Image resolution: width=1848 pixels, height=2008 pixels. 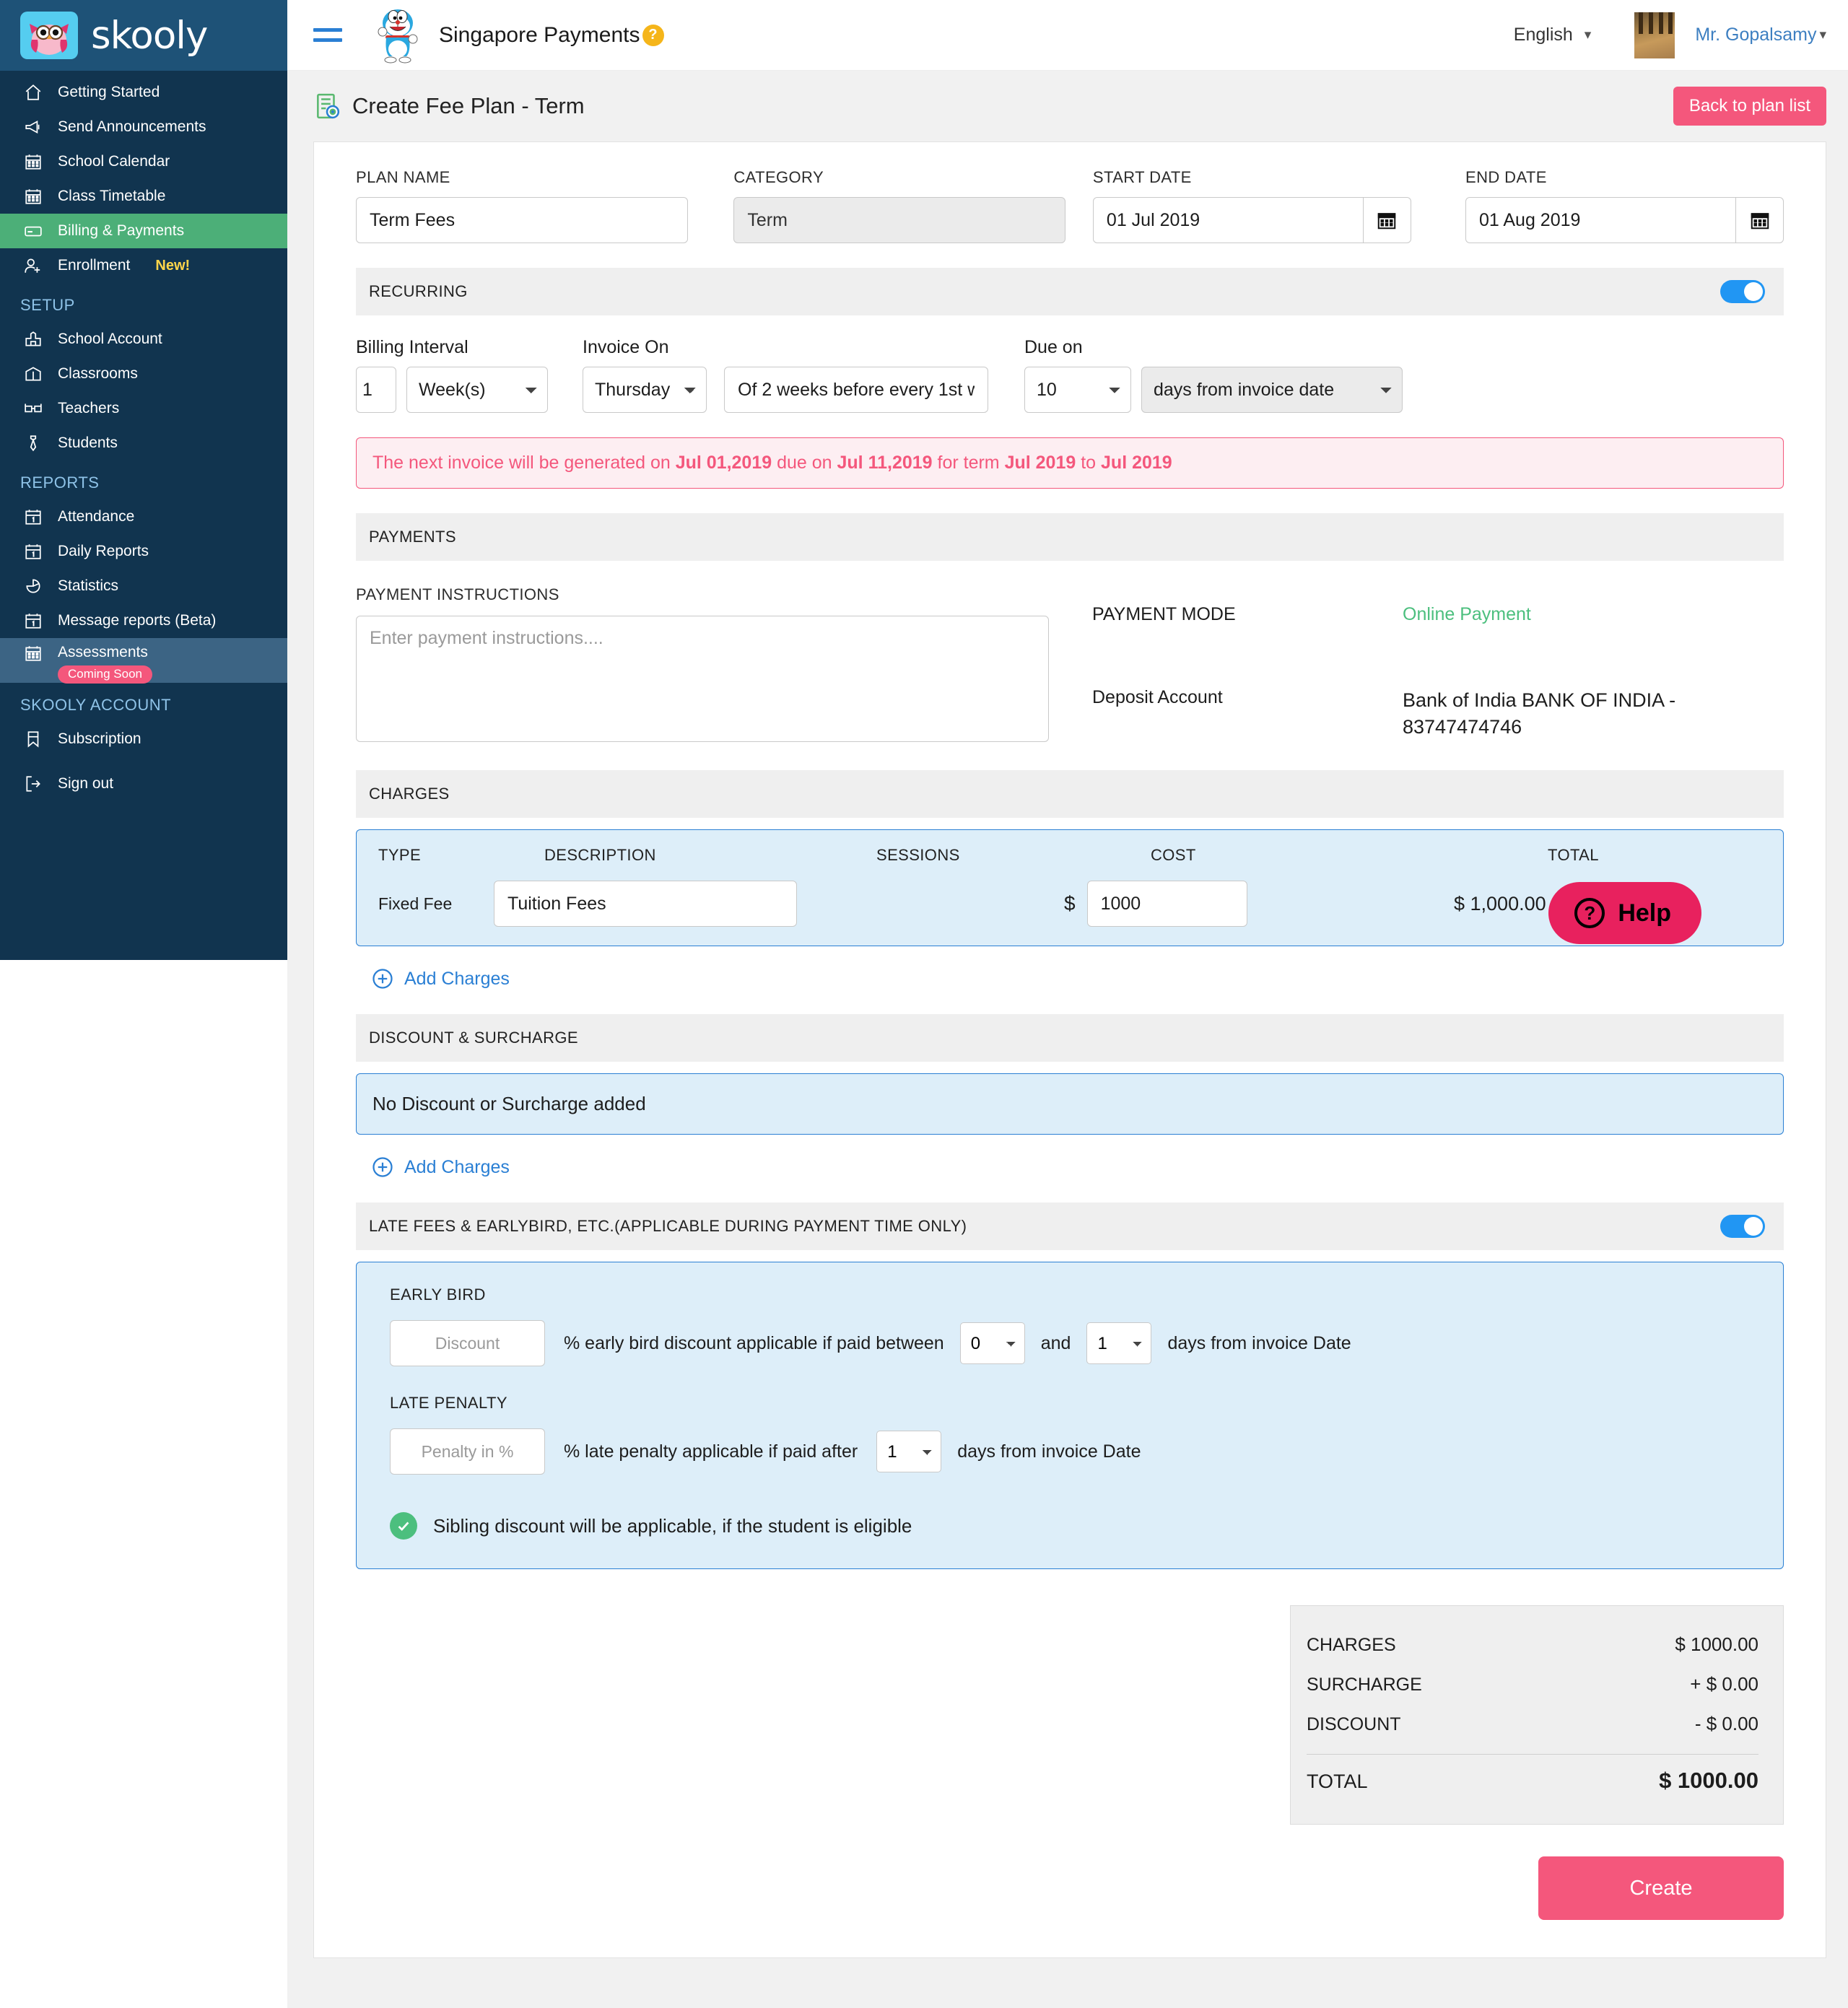 I want to click on sidebar-item-classrooms: Classrooms, so click(x=143, y=374).